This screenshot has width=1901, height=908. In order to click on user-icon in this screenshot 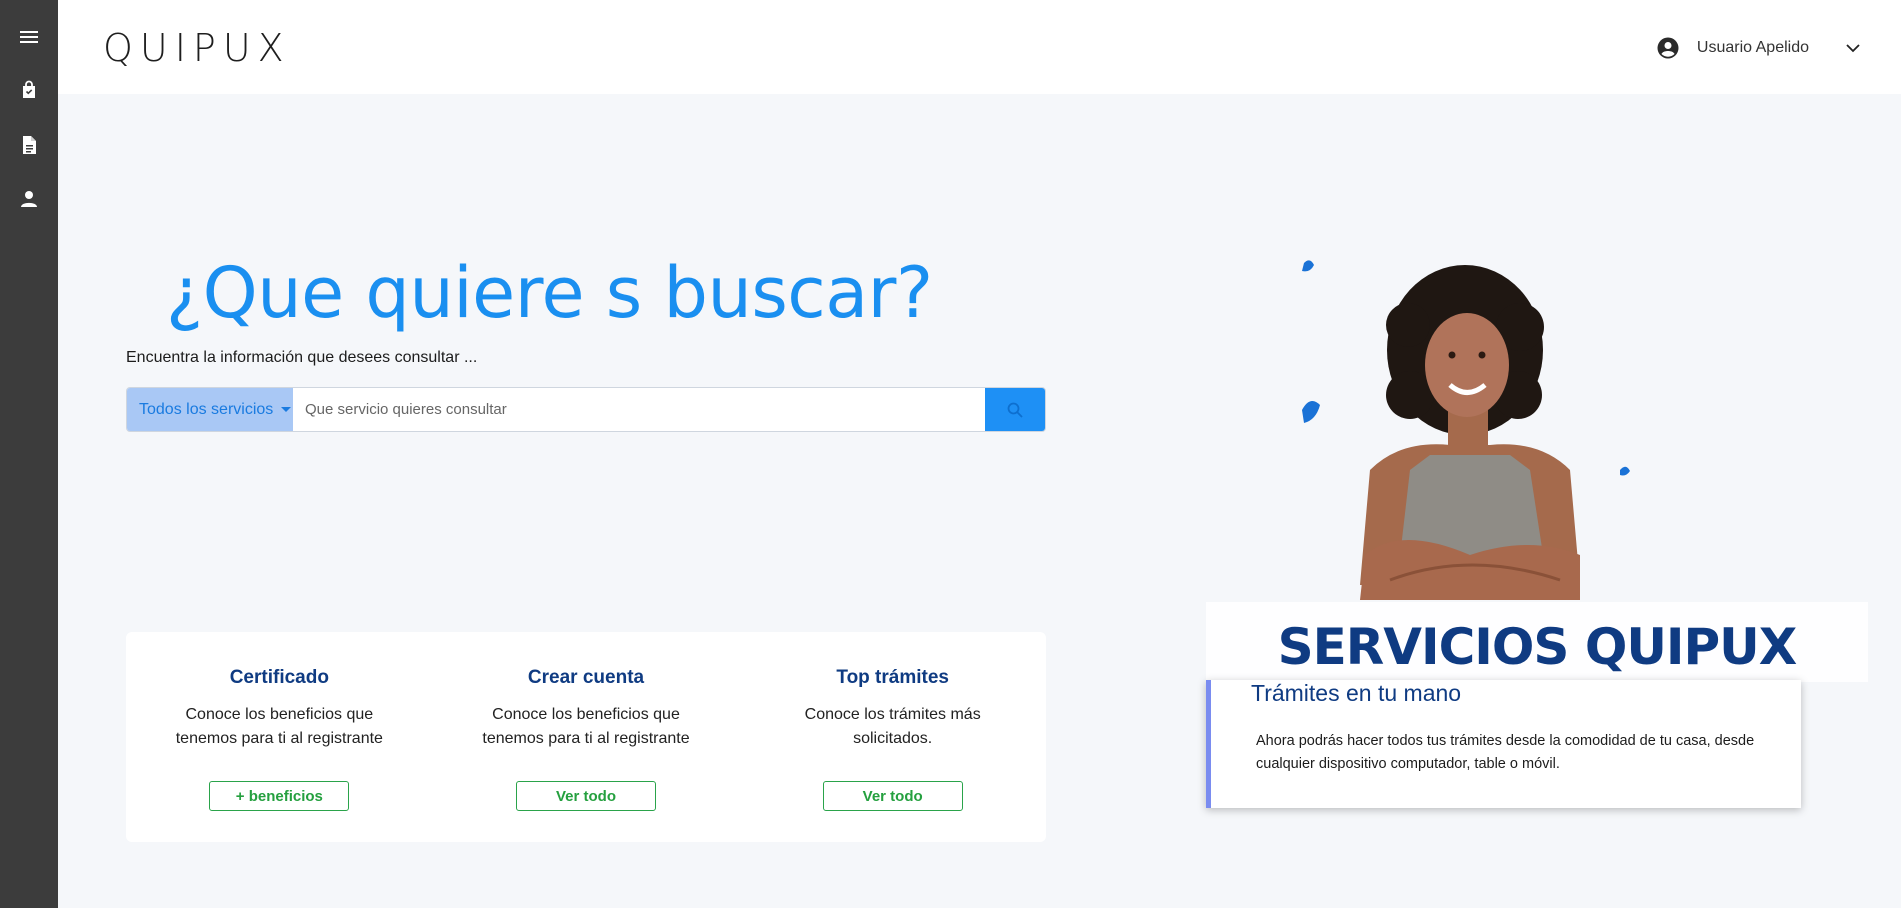, I will do `click(29, 199)`.